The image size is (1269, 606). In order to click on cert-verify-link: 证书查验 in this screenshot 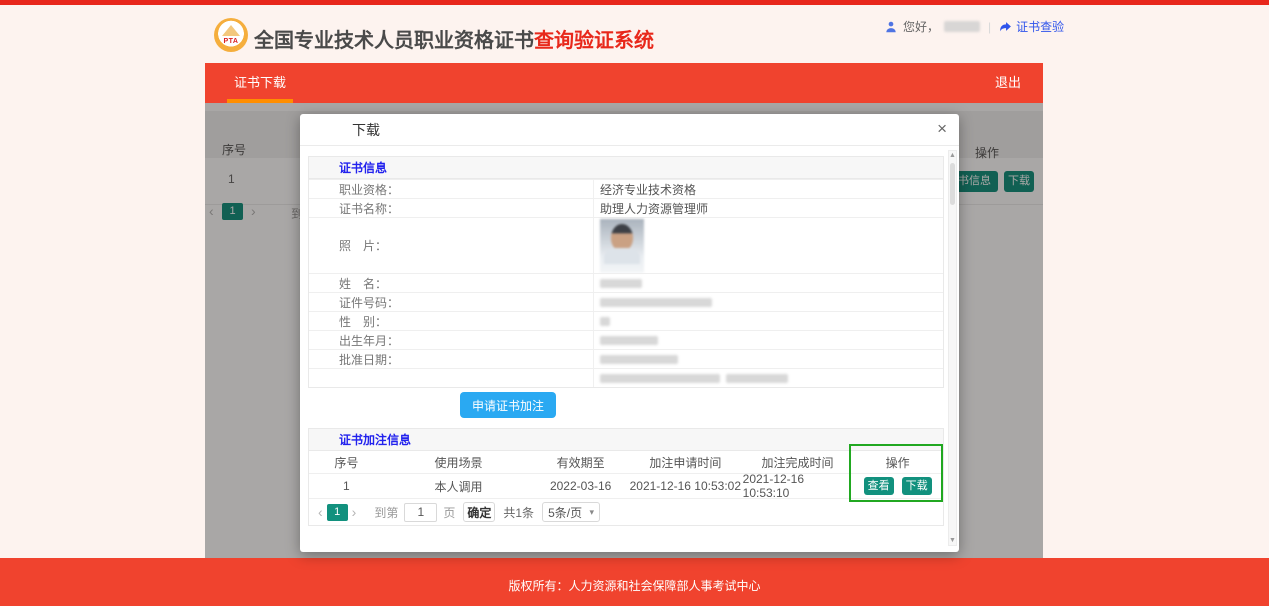, I will do `click(1031, 26)`.